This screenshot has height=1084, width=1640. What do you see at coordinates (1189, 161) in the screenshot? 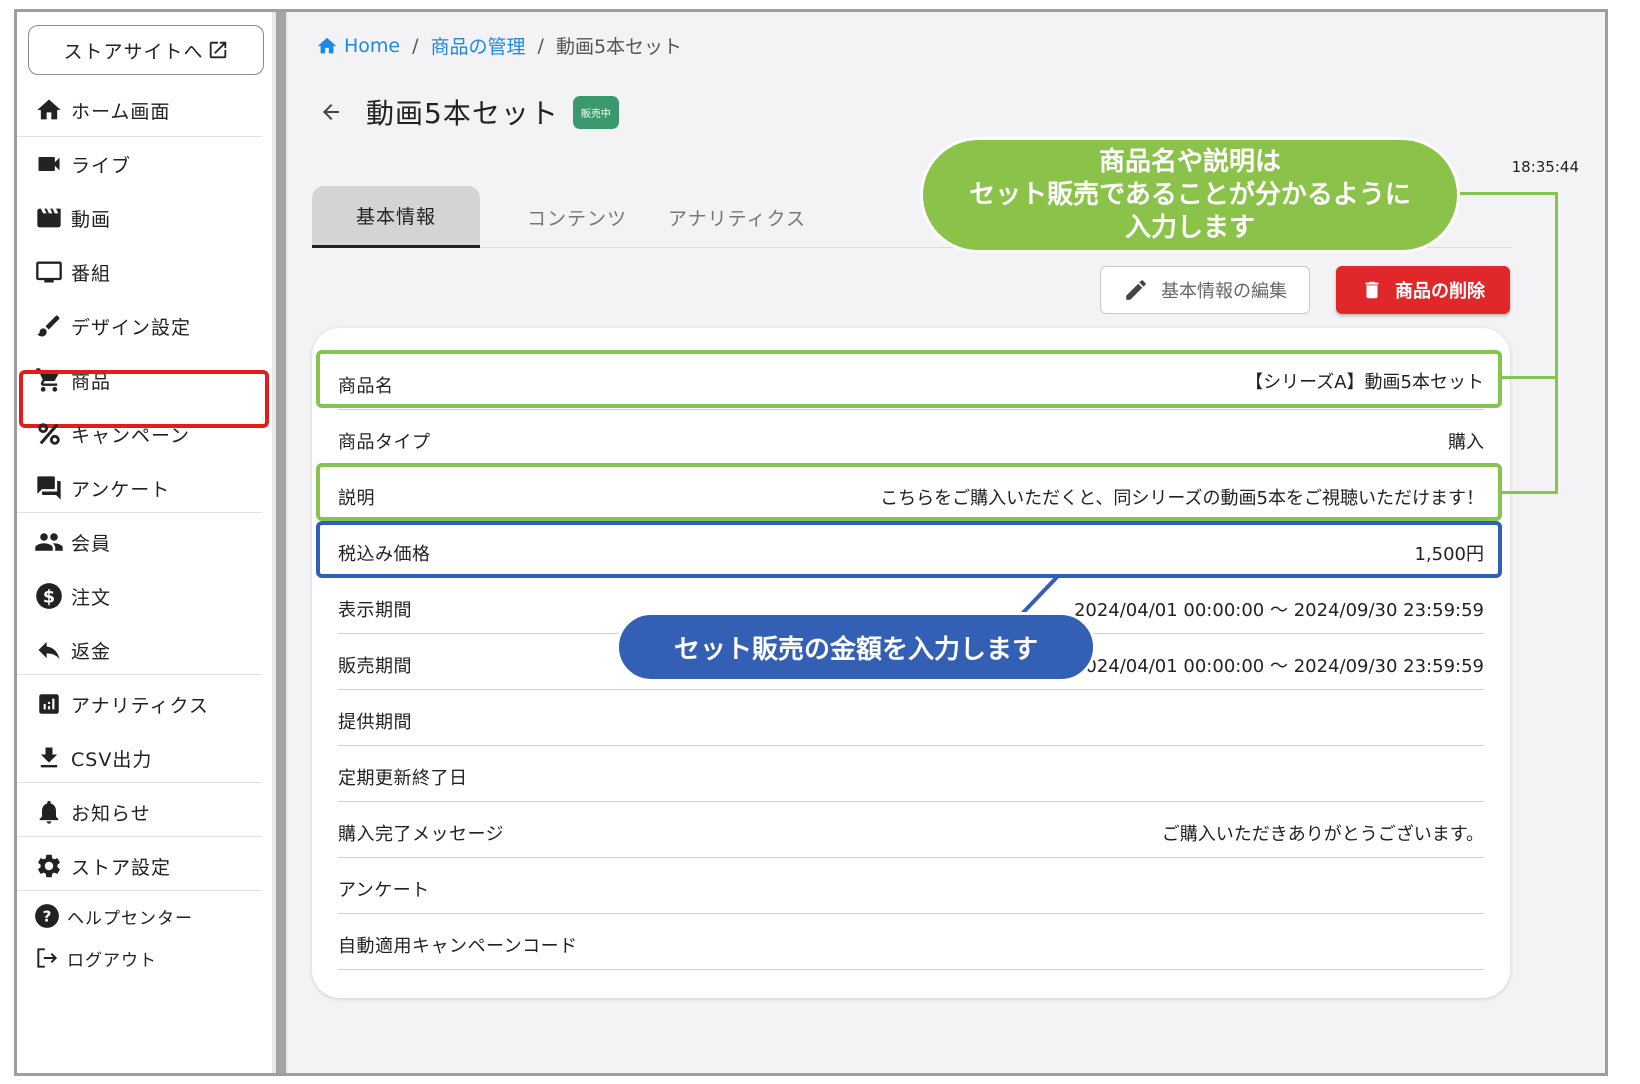
I see `callout-line: 商品名や説明は` at bounding box center [1189, 161].